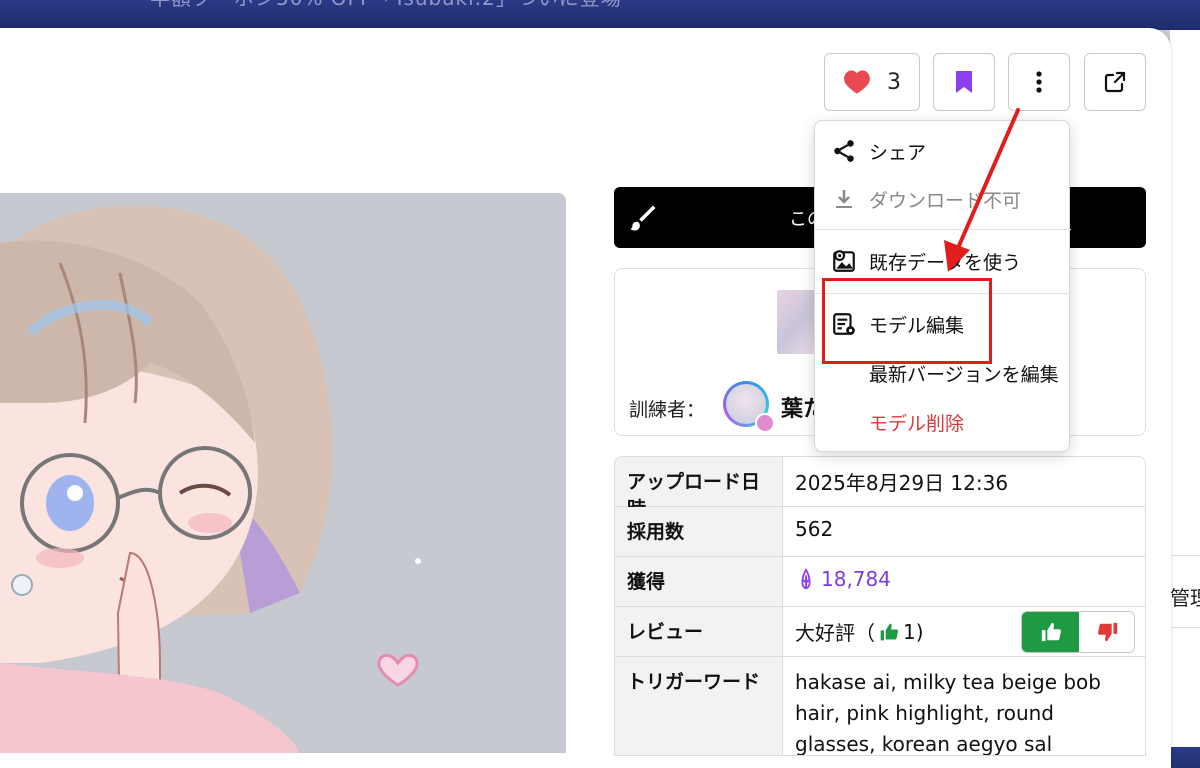 The image size is (1200, 768). What do you see at coordinates (844, 261) in the screenshot?
I see `image-reuse-icon` at bounding box center [844, 261].